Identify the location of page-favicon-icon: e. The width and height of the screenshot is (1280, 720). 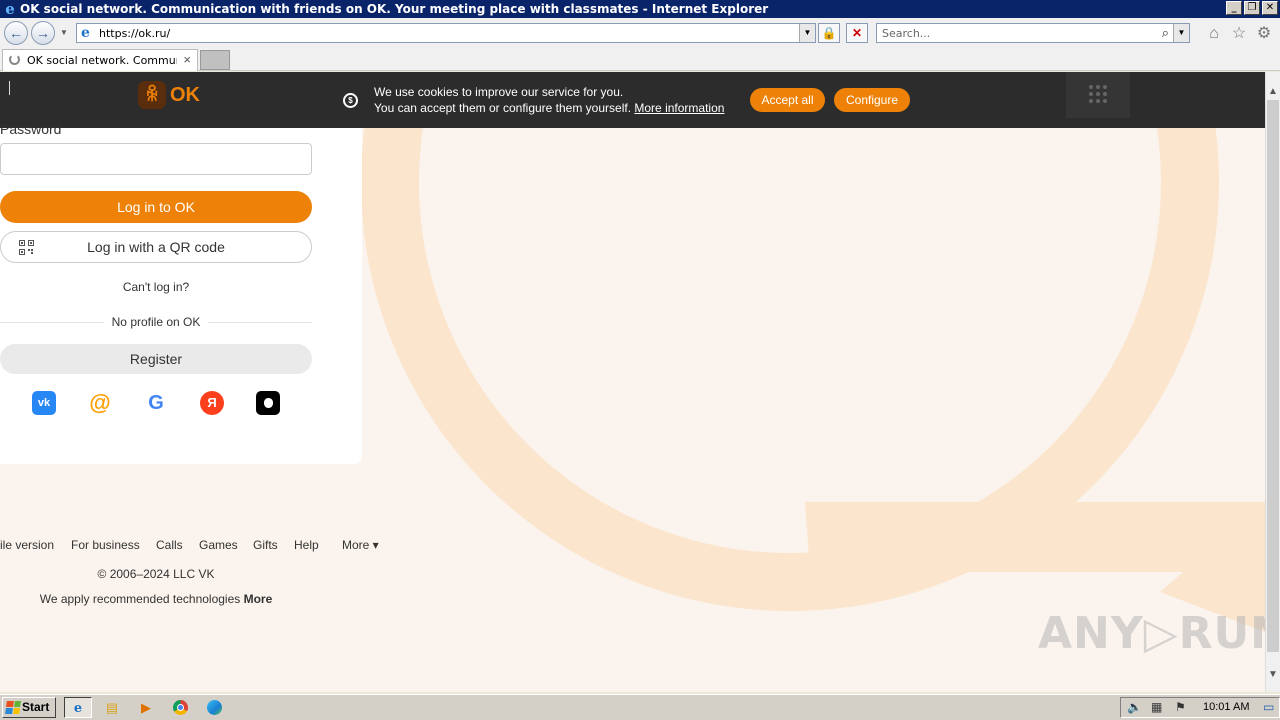
(85, 33).